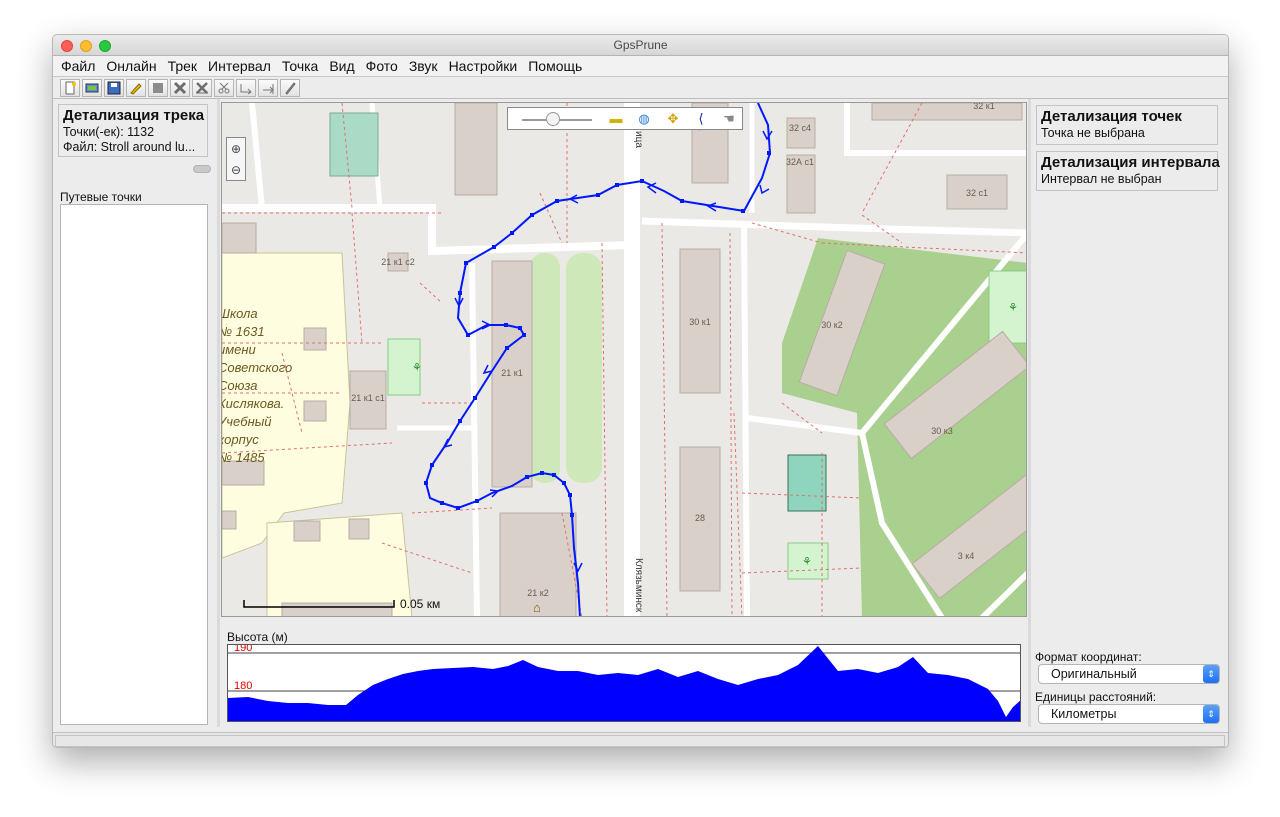  Describe the element at coordinates (136, 87) in the screenshot. I see `edit-icon` at that location.